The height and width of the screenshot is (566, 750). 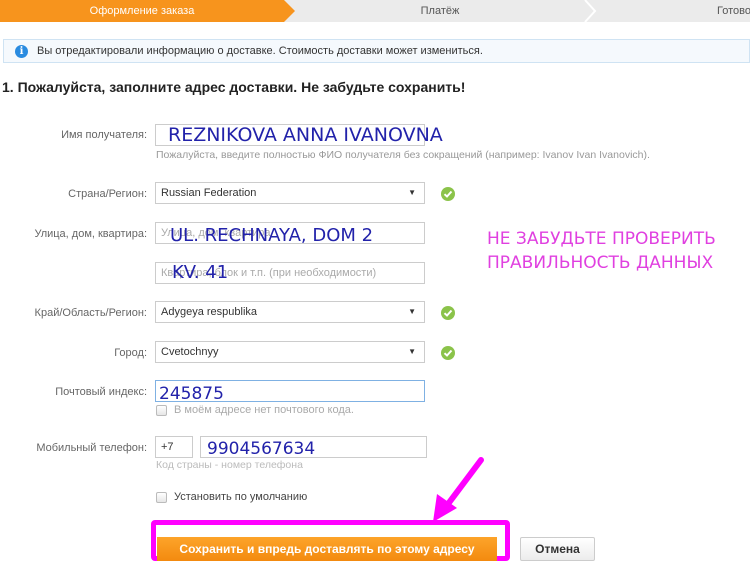 What do you see at coordinates (272, 235) in the screenshot?
I see `street-value: UL. RECHNAYA, DOM 2` at bounding box center [272, 235].